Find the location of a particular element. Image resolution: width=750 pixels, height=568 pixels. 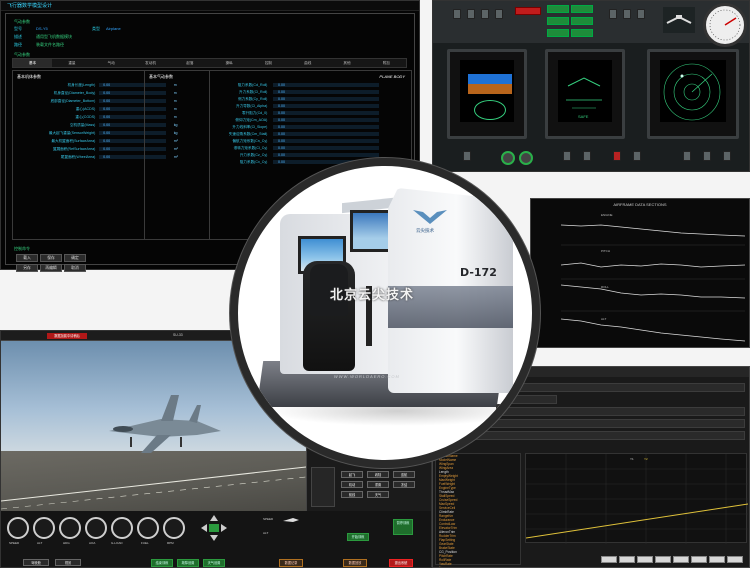

tab-extra: 附加 is located at coordinates (386, 63).